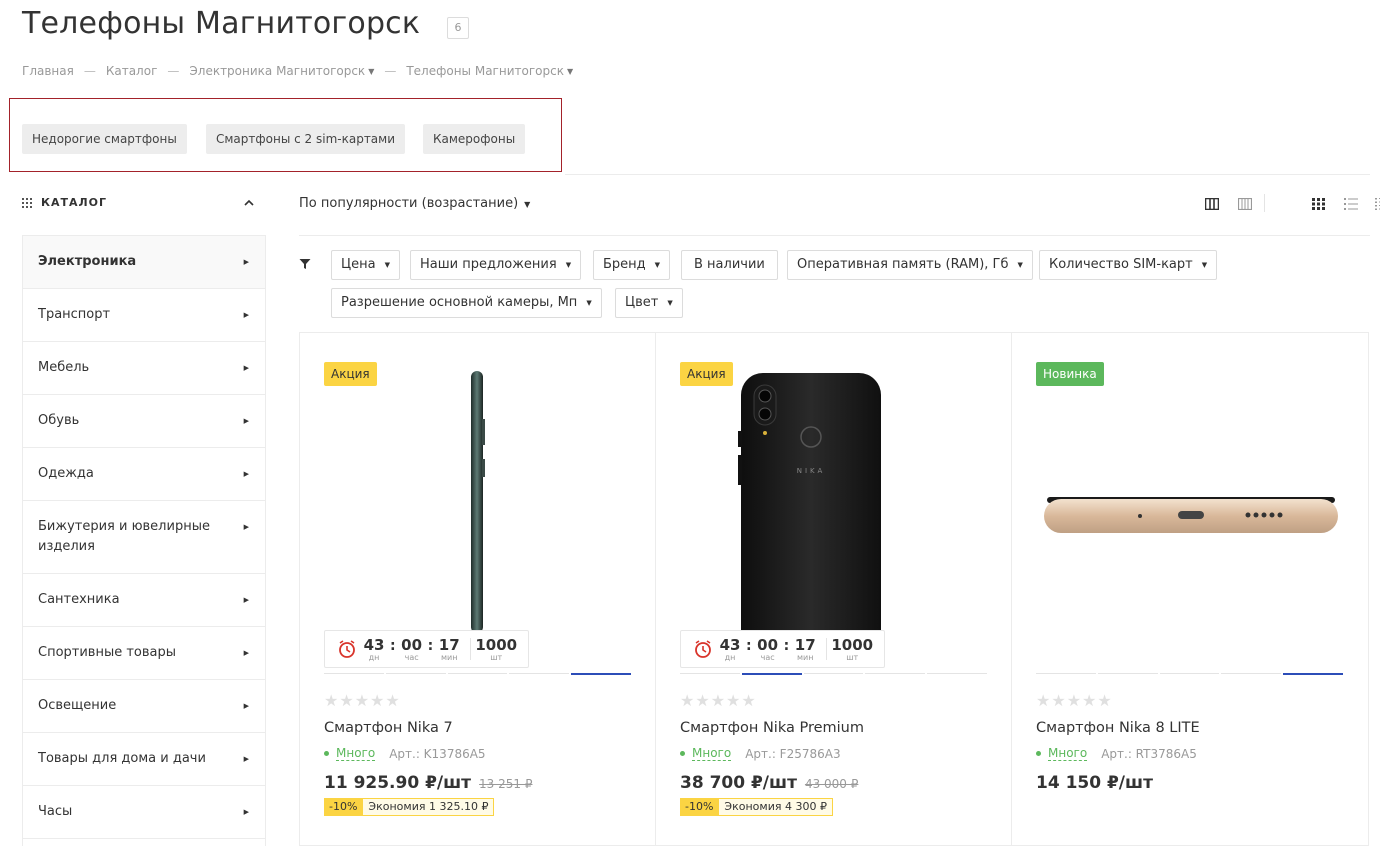 This screenshot has width=1380, height=846. I want to click on sidebar-item-sports: Спортивные товары ▶, so click(144, 653).